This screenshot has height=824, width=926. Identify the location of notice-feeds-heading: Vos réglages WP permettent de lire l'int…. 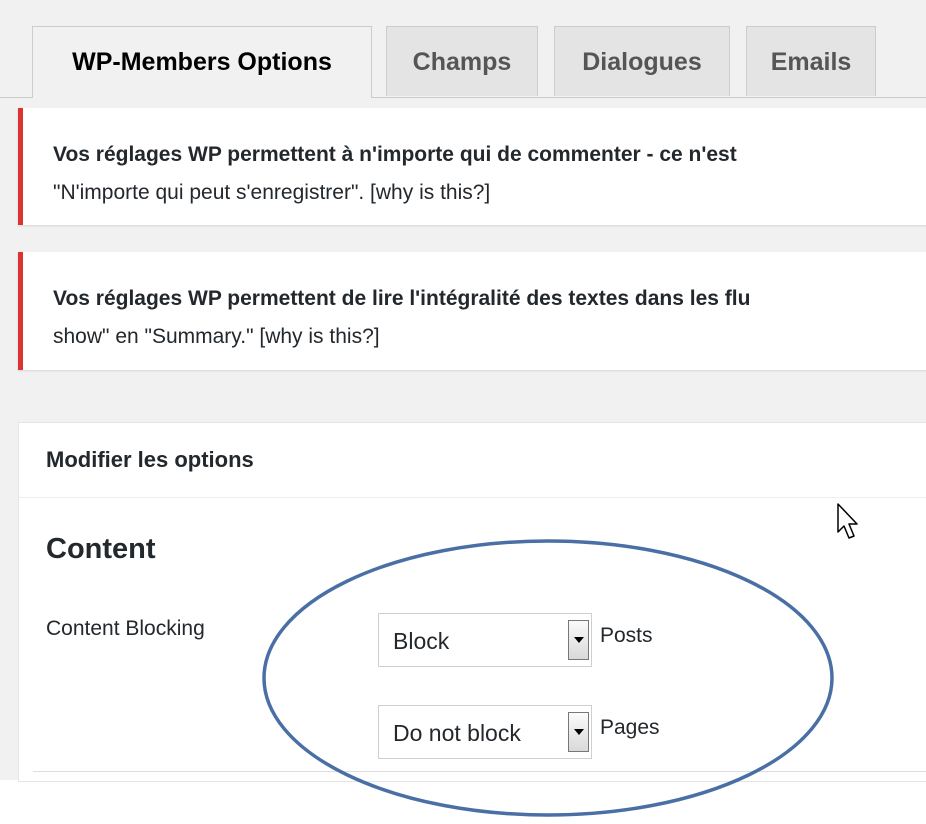
(402, 298).